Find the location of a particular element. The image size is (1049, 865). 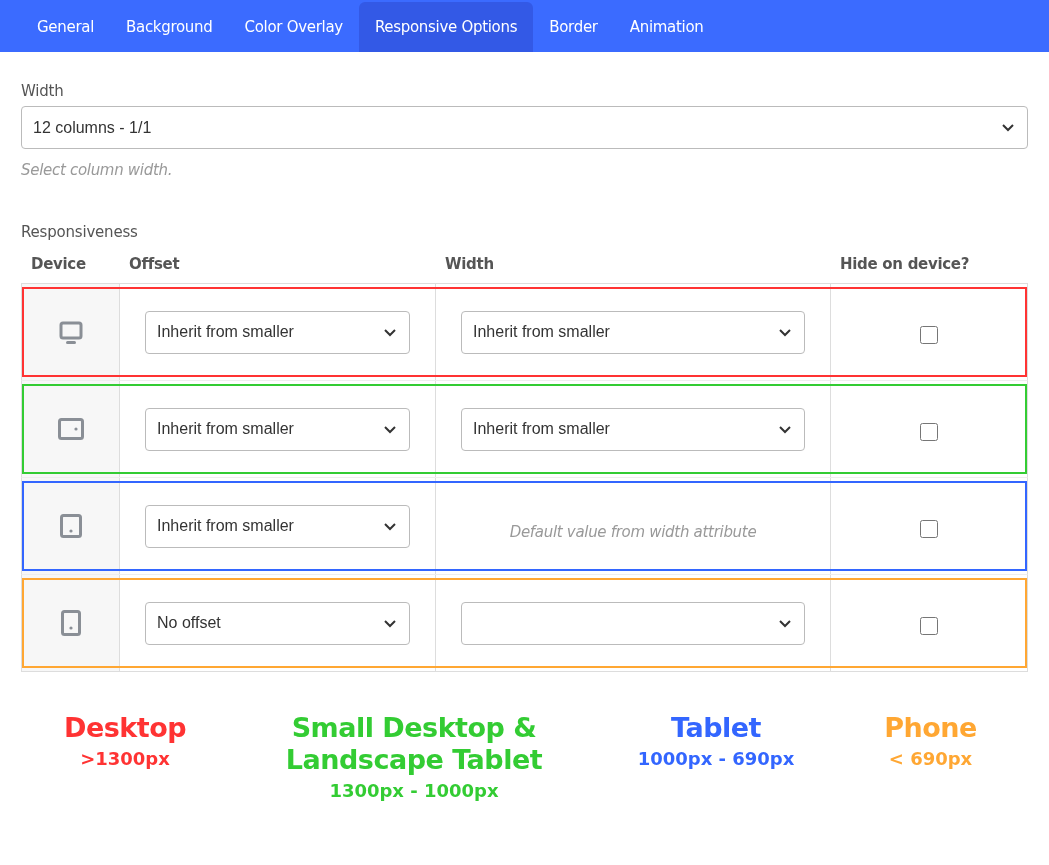

legend-range: >1300px is located at coordinates (125, 758).